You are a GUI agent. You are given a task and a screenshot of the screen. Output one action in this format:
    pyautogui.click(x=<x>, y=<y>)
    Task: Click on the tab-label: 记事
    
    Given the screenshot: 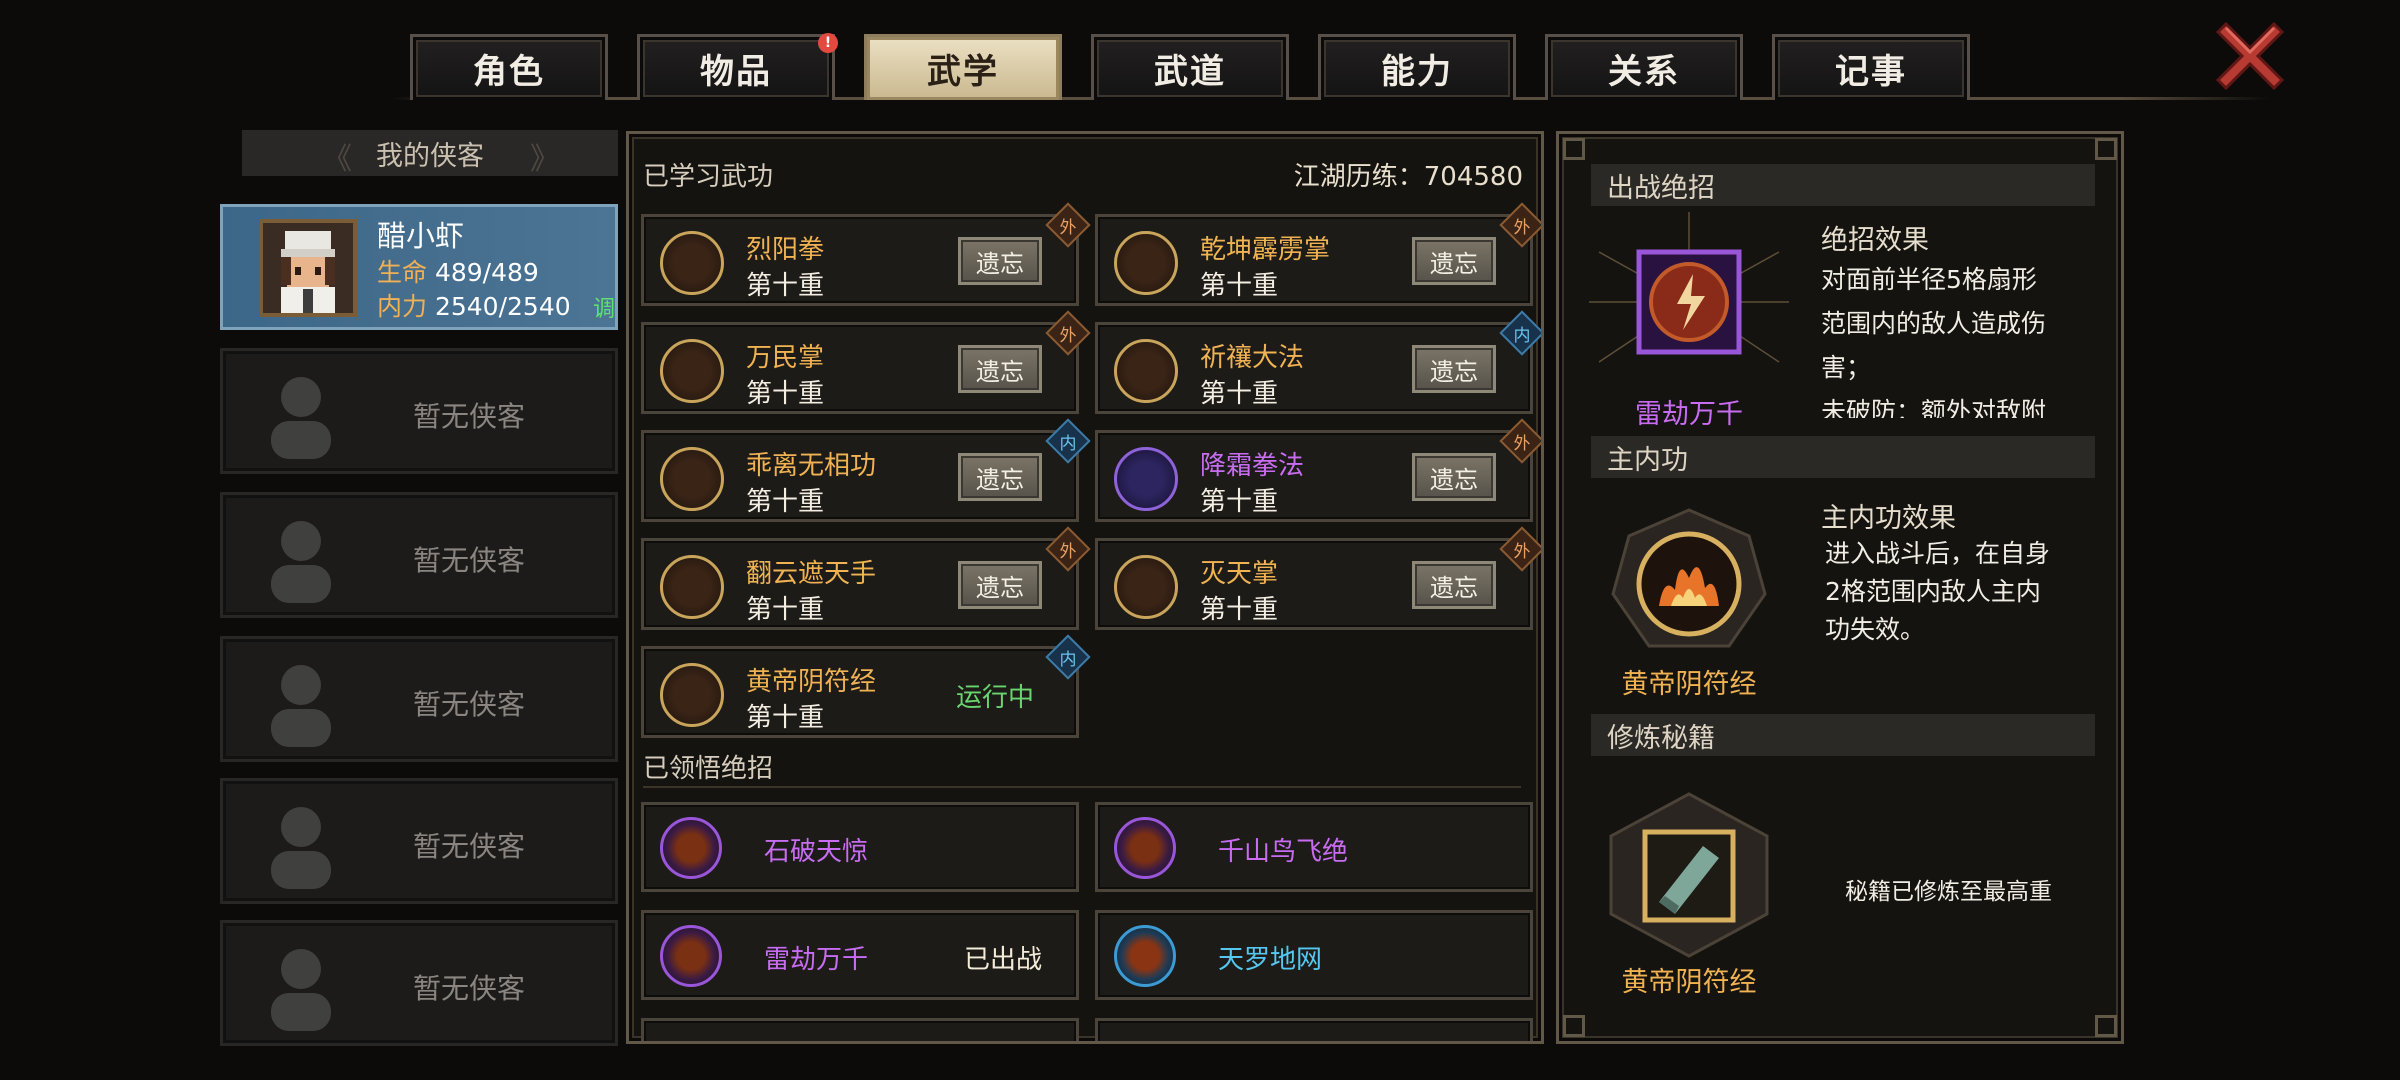 What is the action you would take?
    pyautogui.click(x=1871, y=72)
    